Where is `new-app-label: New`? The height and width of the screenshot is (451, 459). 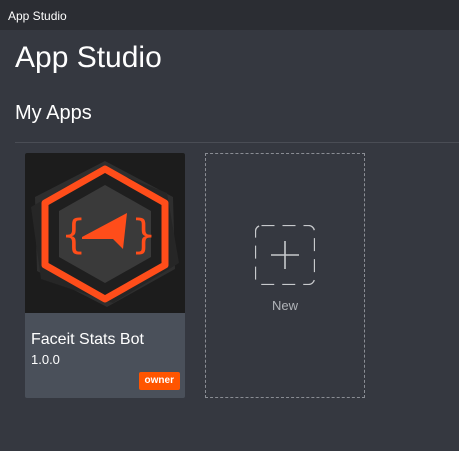
new-app-label: New is located at coordinates (284, 305).